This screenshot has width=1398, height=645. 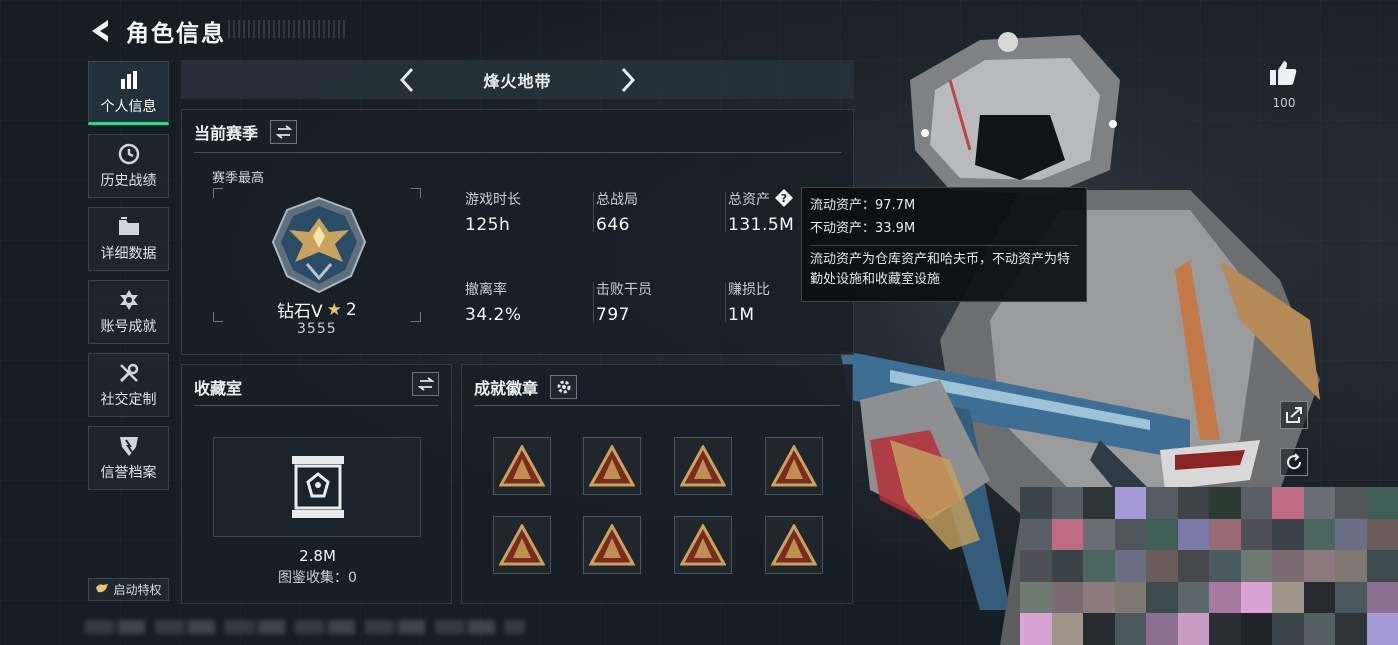 What do you see at coordinates (129, 300) in the screenshot?
I see `achievement-gear-icon` at bounding box center [129, 300].